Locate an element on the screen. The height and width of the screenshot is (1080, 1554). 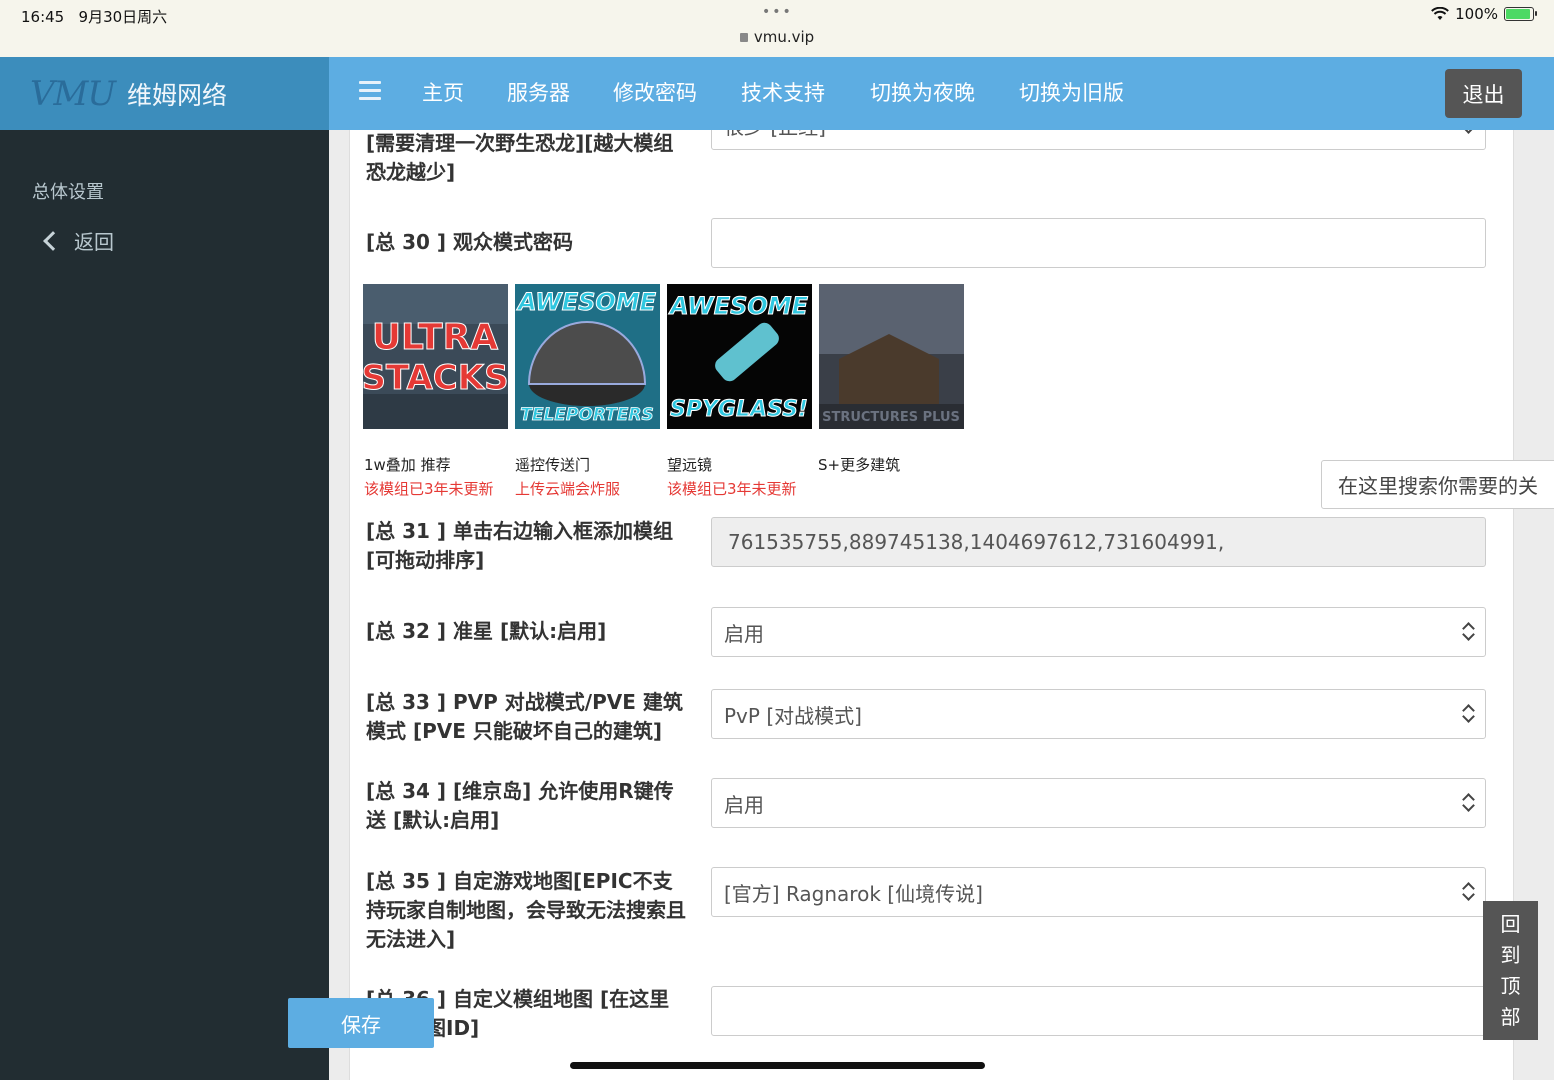
svg-text: STRUCTURES PLUS is located at coordinates (891, 417).